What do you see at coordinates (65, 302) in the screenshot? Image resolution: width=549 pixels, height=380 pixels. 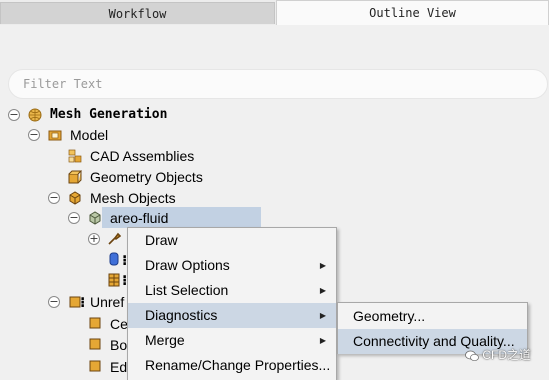 I see `tree-item-unreferenced: − ⁝ Unref` at bounding box center [65, 302].